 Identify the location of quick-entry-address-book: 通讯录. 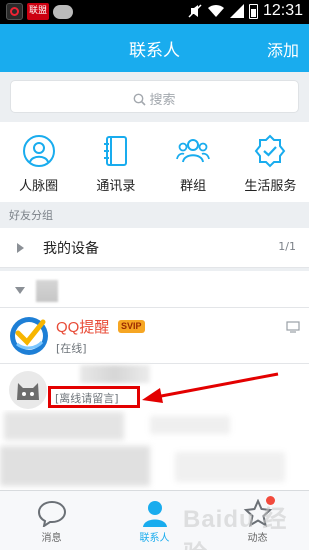
(115, 162).